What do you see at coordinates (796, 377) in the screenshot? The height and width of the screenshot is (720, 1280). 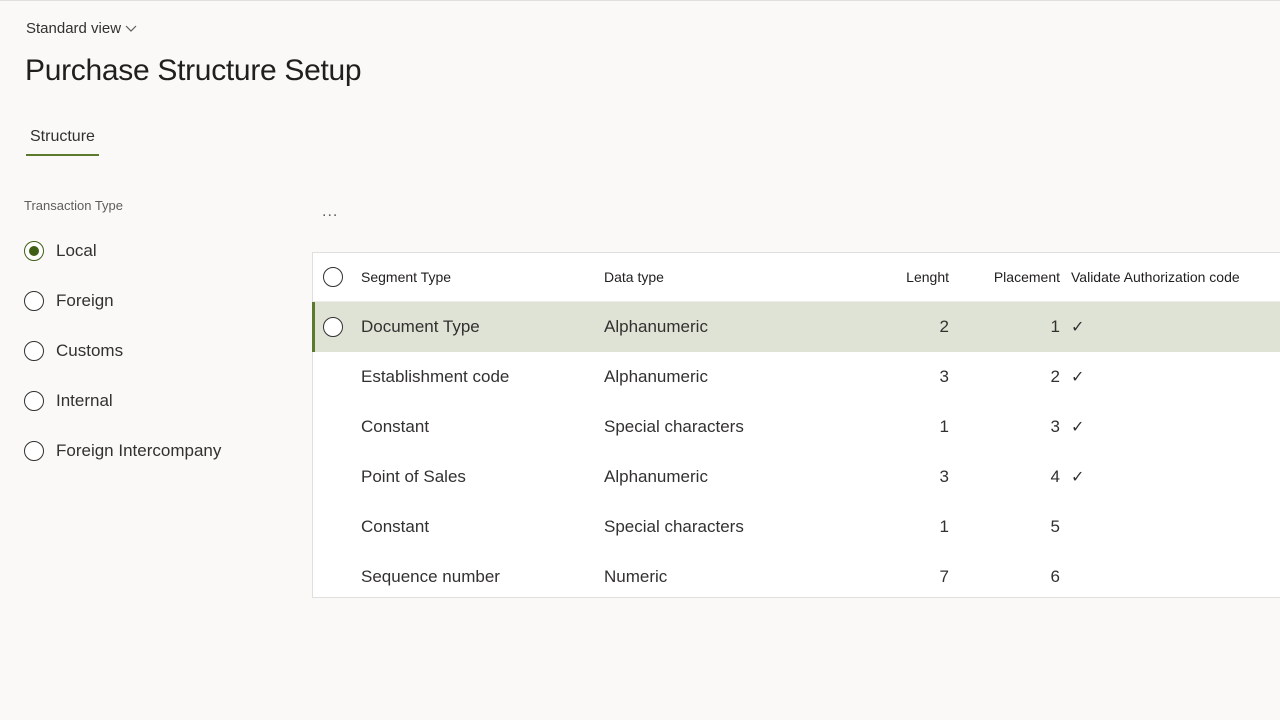 I see `table-row: Establishment code Alphanumeric 3 2 ✓` at bounding box center [796, 377].